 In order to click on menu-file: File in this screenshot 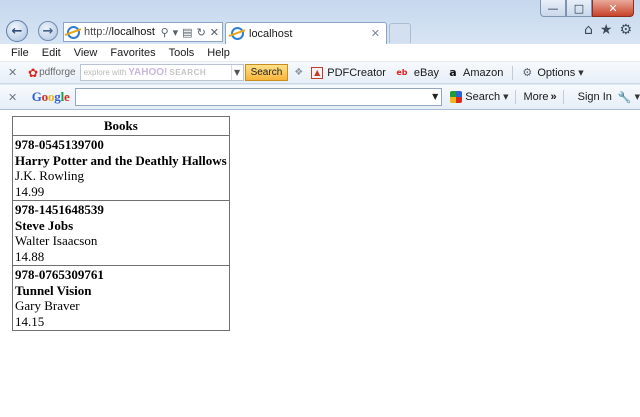, I will do `click(20, 53)`.